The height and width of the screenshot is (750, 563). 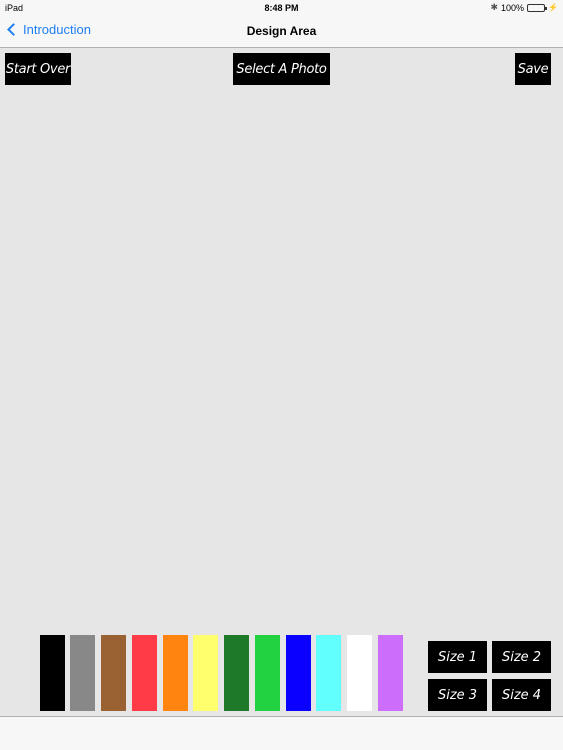 I want to click on size-2-button: Size 2, so click(x=521, y=657).